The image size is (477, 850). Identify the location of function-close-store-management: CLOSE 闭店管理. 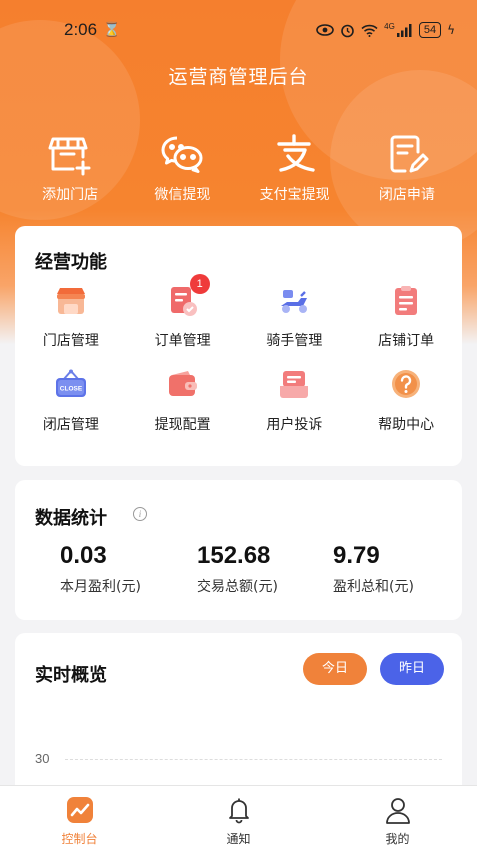
(71, 401).